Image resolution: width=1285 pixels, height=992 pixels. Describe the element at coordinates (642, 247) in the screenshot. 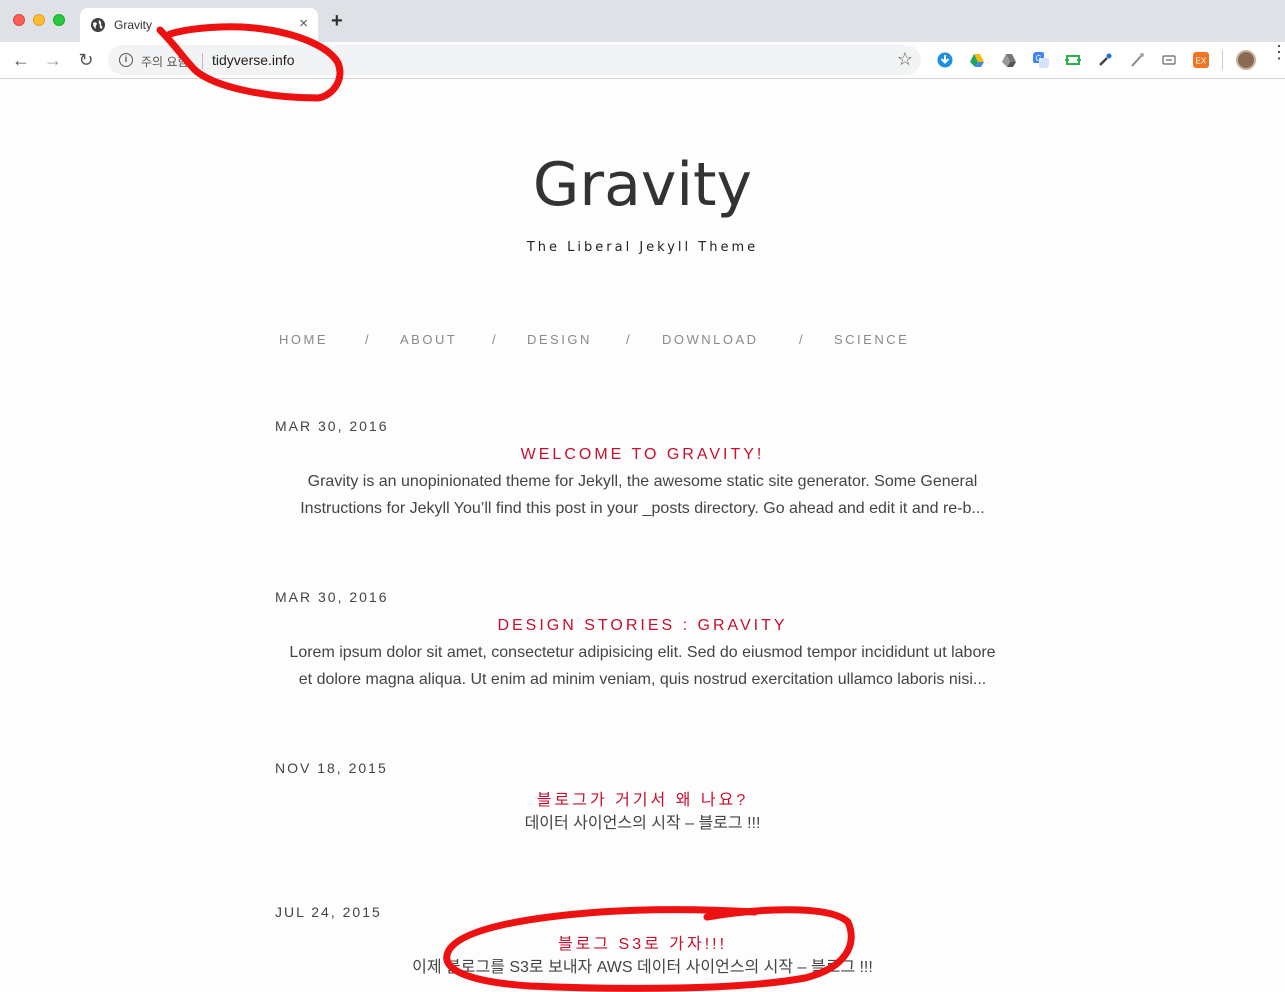

I see `site-subtitle: The Liberal Jekyll Theme` at that location.